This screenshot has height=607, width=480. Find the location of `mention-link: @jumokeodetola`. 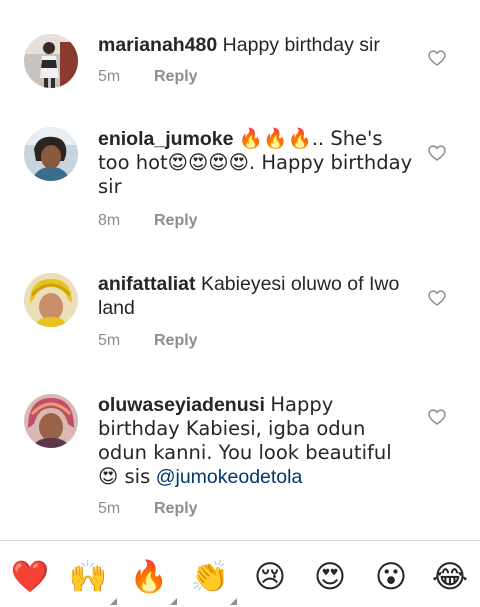

mention-link: @jumokeodetola is located at coordinates (229, 477).